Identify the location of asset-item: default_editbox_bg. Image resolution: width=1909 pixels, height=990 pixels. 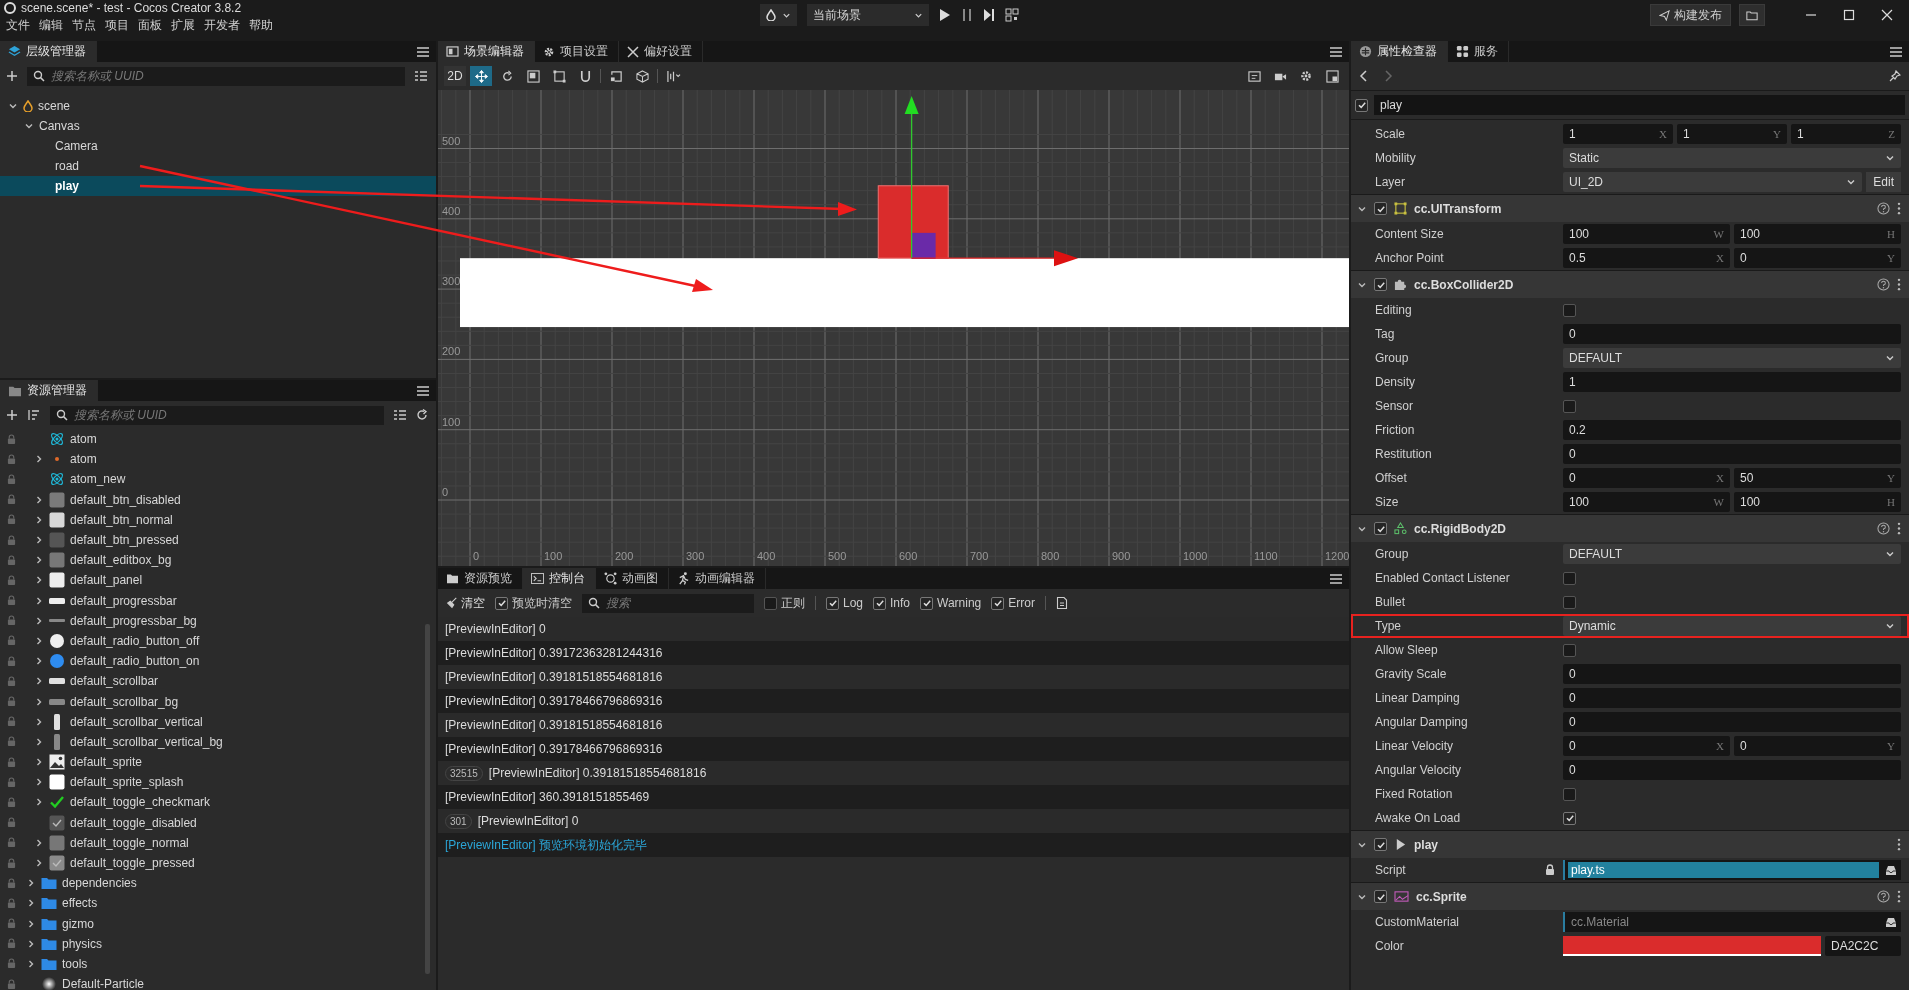
(218, 560).